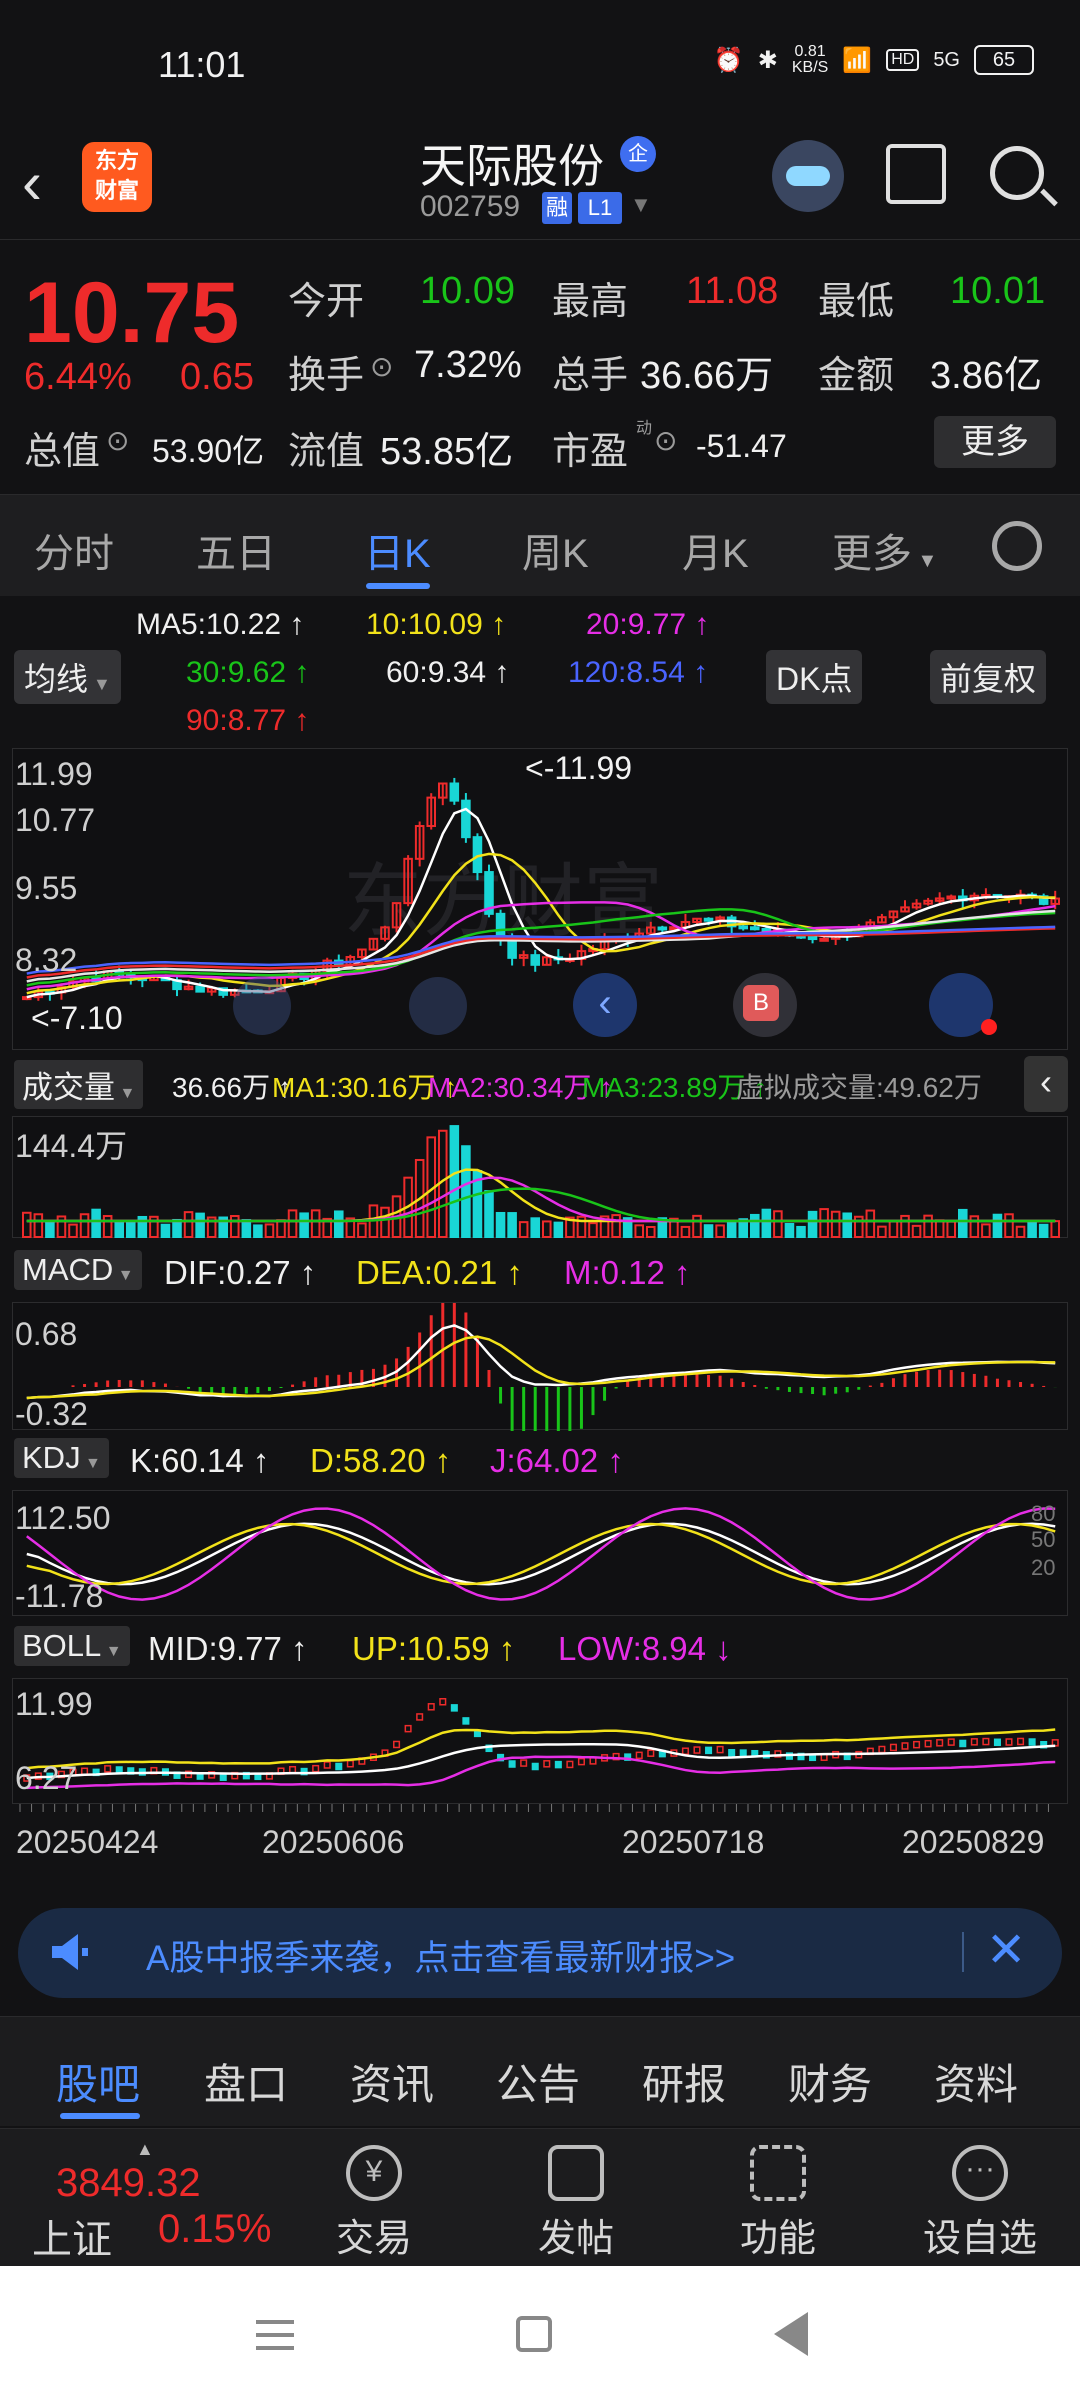  I want to click on date-label-1: 20250424, so click(87, 1842).